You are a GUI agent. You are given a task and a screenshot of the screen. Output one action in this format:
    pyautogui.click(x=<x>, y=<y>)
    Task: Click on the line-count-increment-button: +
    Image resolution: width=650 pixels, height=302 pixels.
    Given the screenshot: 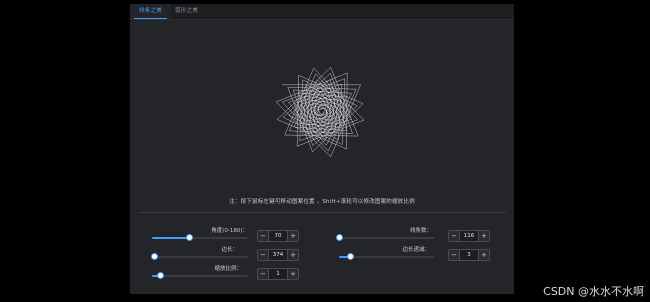 What is the action you would take?
    pyautogui.click(x=483, y=236)
    